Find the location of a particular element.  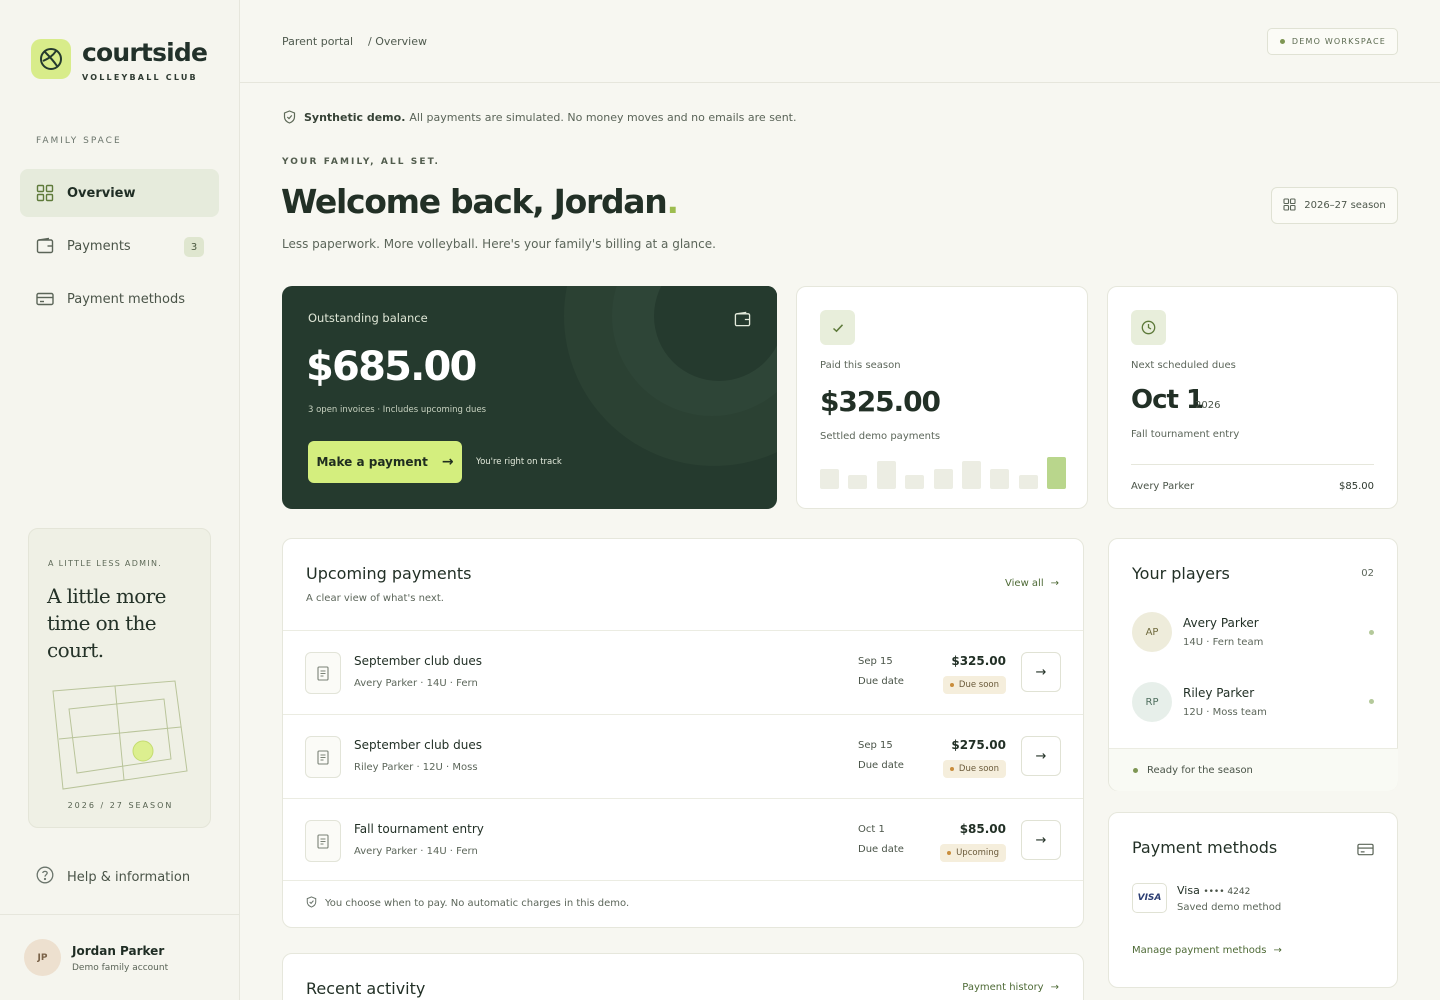

view-all-link: View all → is located at coordinates (1032, 583).